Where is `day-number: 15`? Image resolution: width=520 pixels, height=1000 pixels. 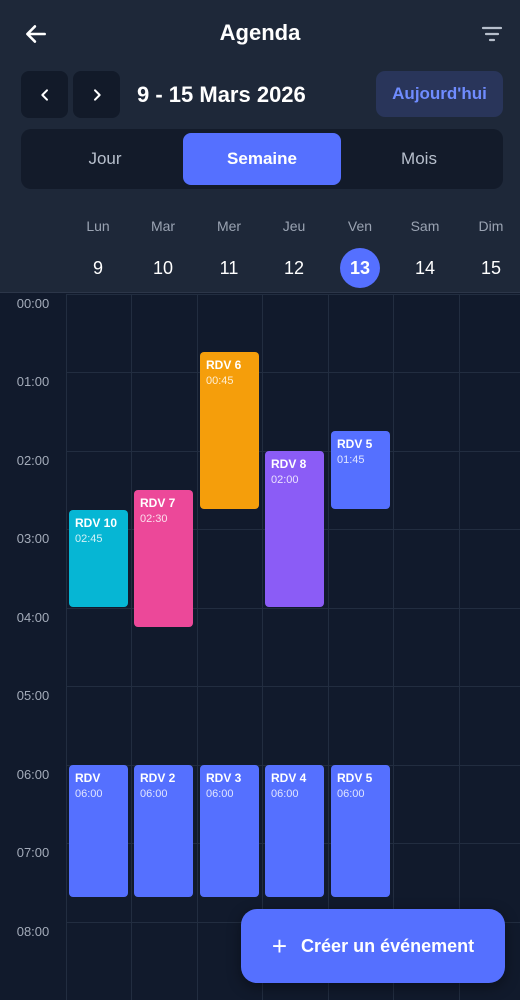
day-number: 15 is located at coordinates (491, 268).